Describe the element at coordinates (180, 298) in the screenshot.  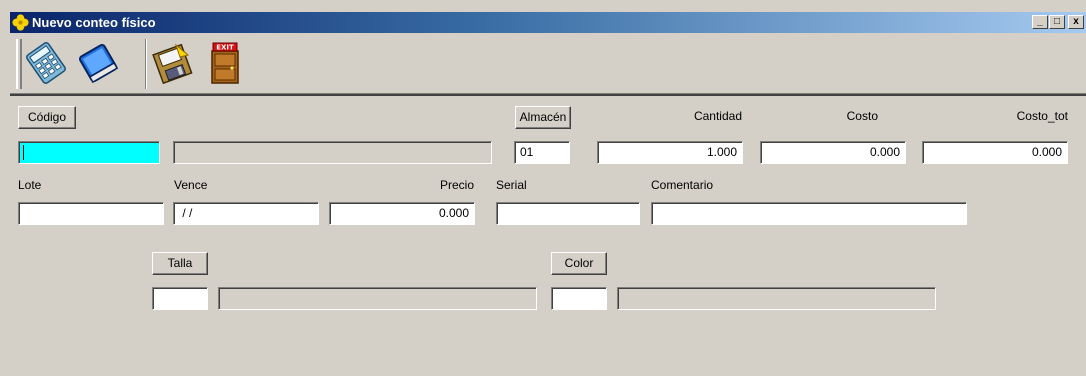
I see `talla-code-input` at that location.